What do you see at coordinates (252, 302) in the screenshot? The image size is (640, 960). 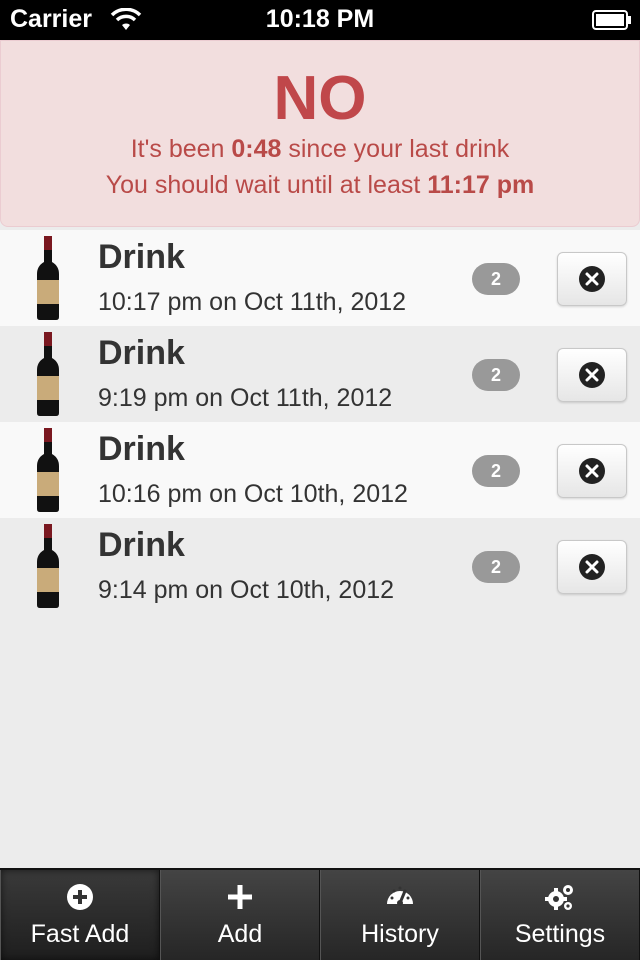 I see `drink-timestamp: 10:17 pm on Oct 11th, 2012` at bounding box center [252, 302].